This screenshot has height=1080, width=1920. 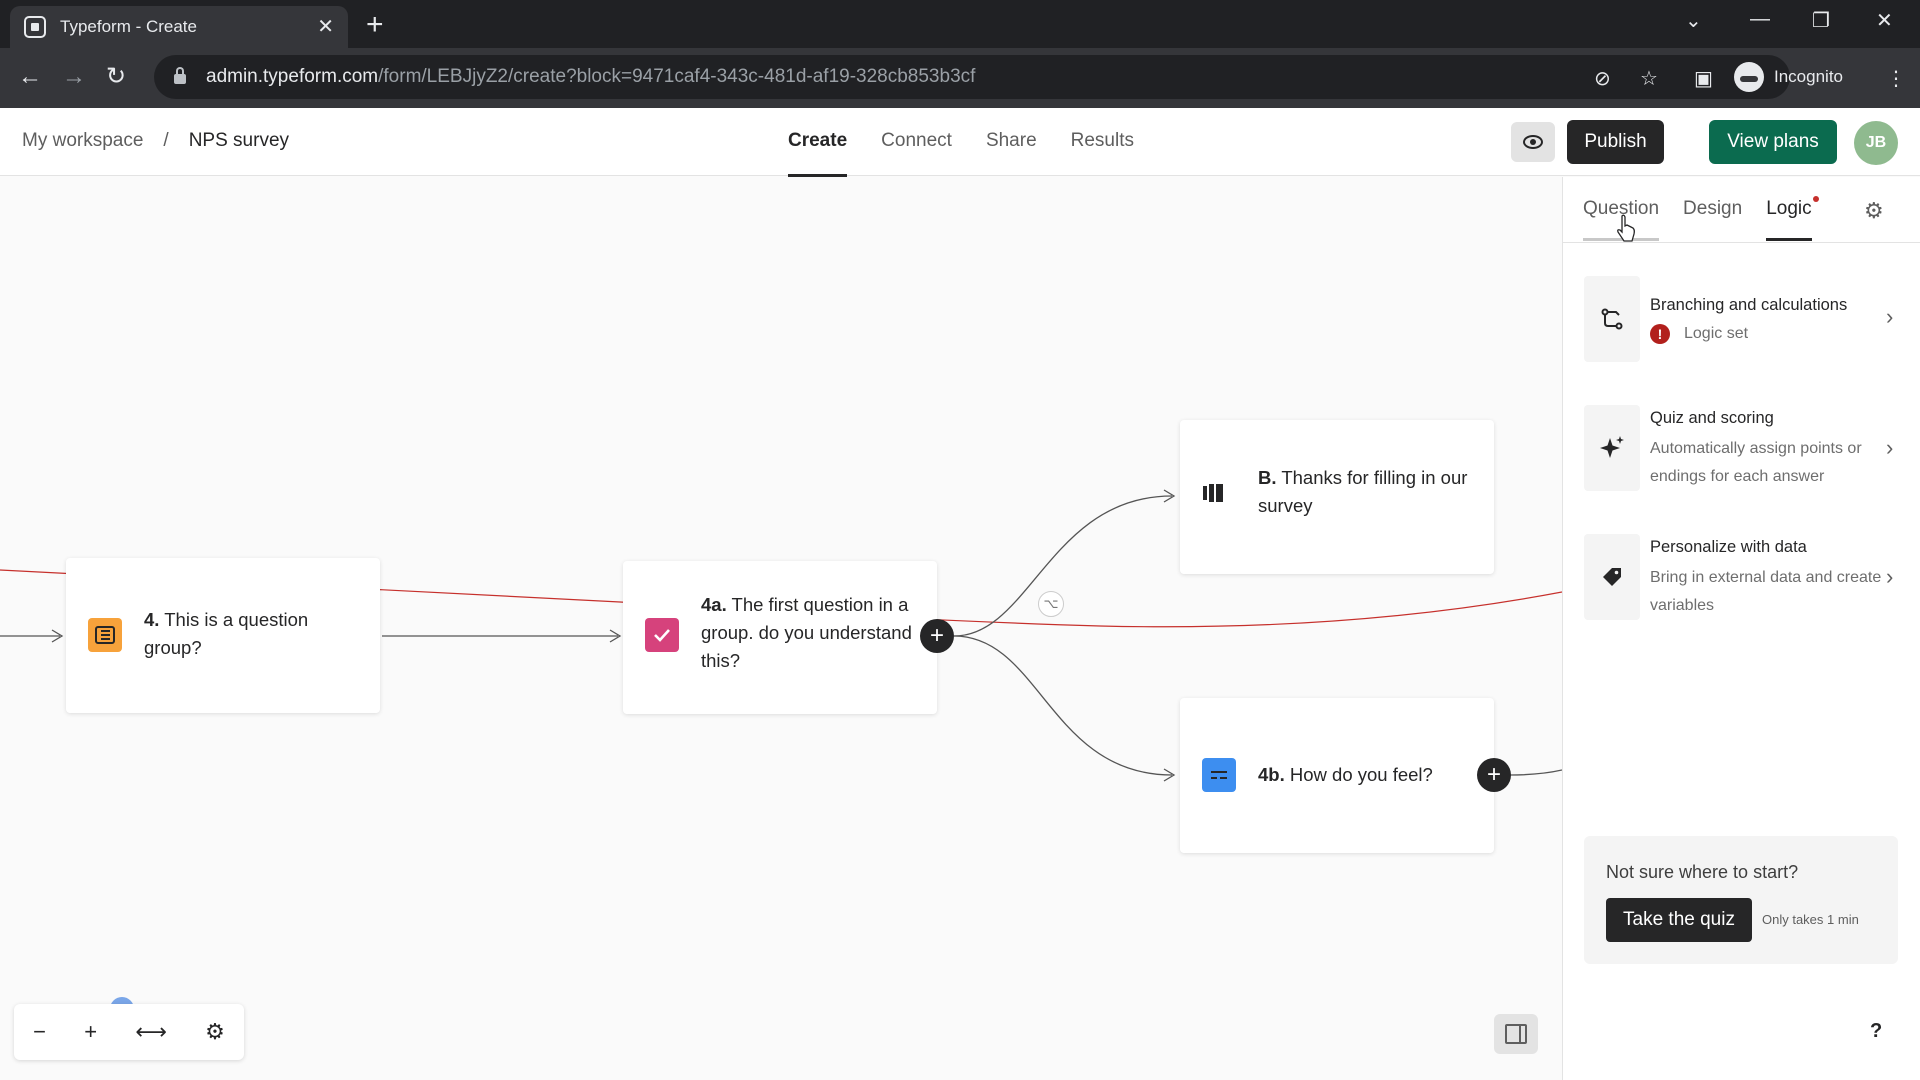 What do you see at coordinates (1874, 211) in the screenshot?
I see `gear-icon: ⚙` at bounding box center [1874, 211].